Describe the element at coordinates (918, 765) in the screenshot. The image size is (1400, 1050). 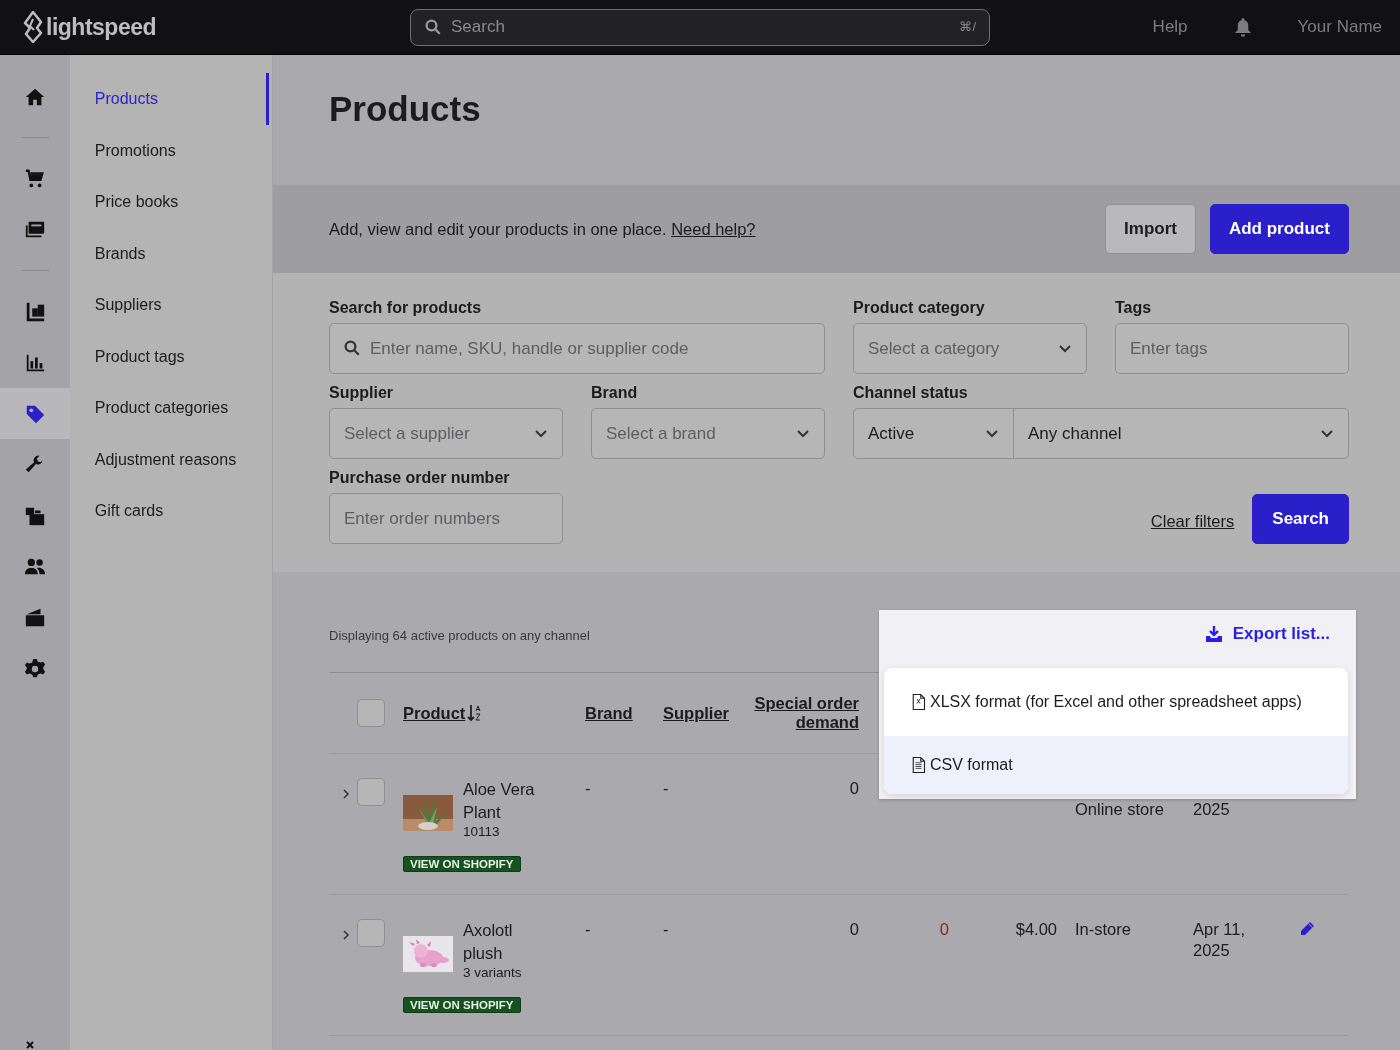
I see `document-icon` at that location.